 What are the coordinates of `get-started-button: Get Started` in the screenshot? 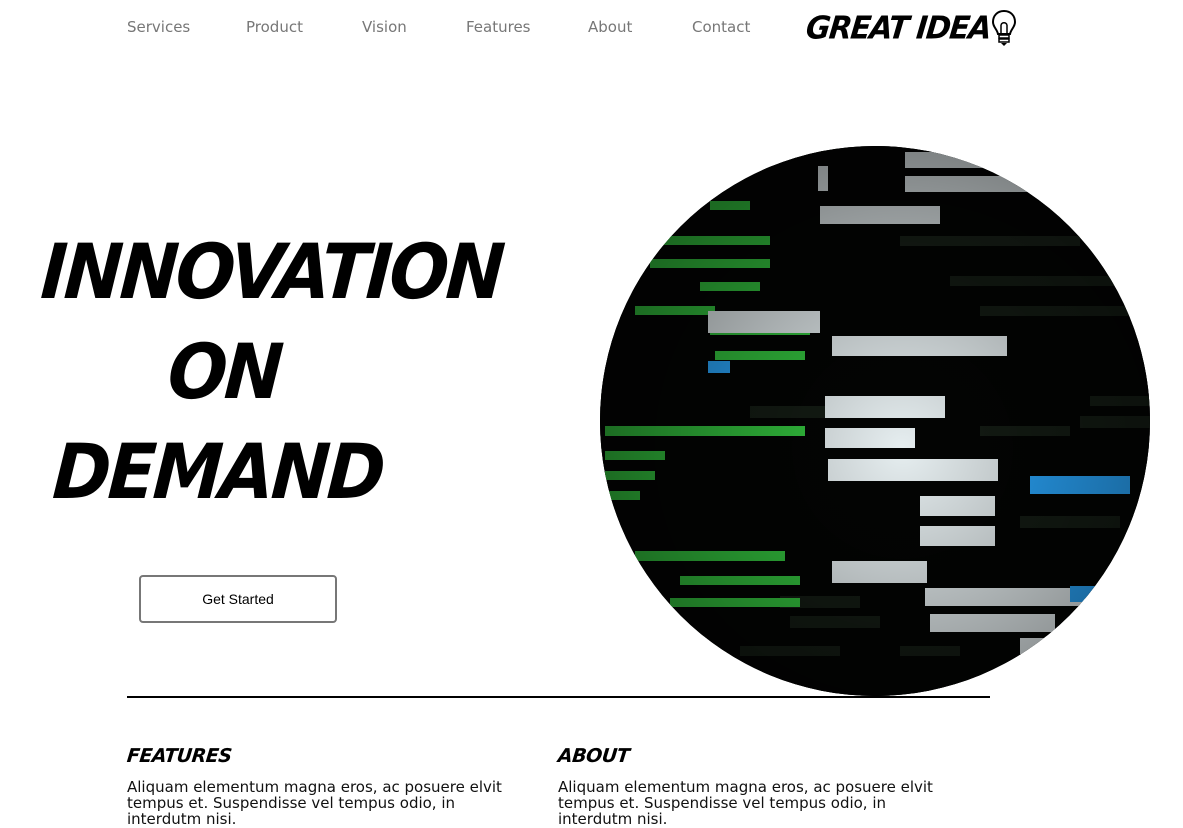 It's located at (238, 599).